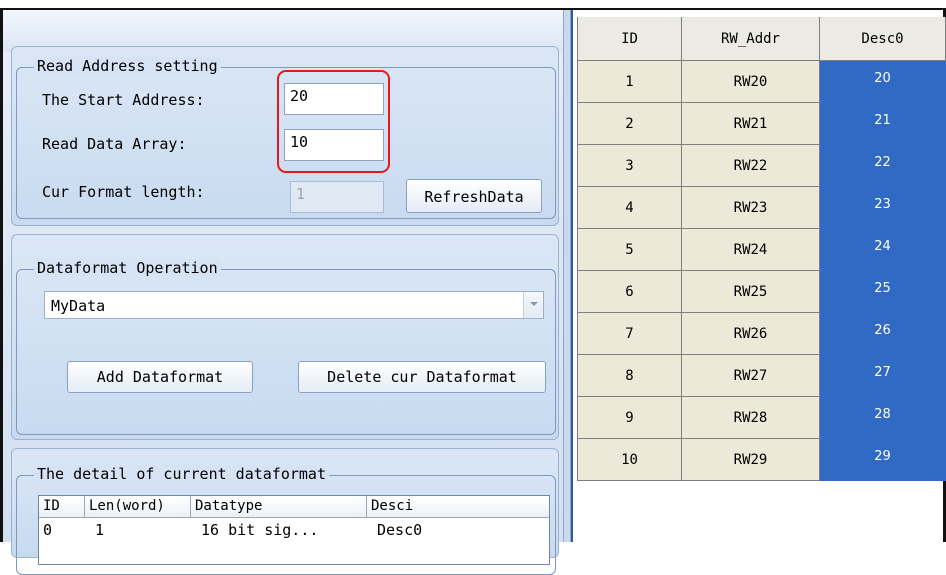  I want to click on list-item-desc: Desc0, so click(397, 528).